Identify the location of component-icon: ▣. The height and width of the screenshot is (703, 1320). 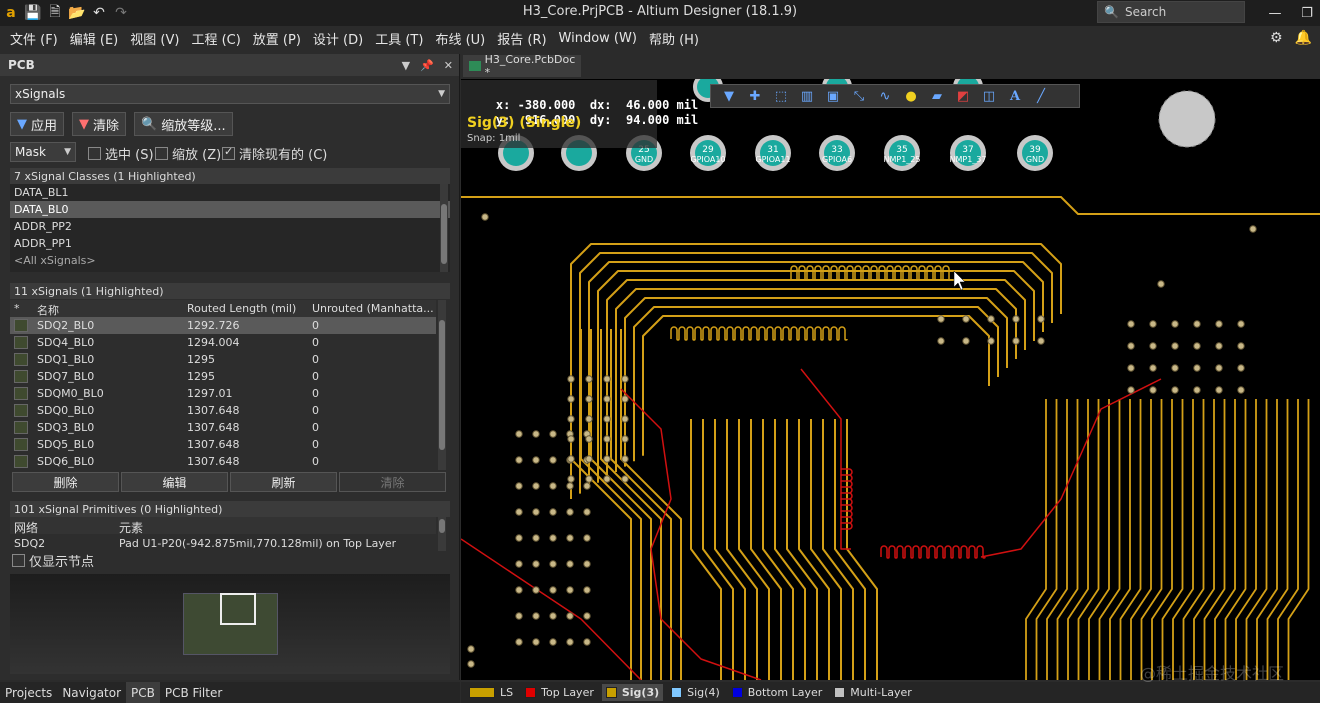
(833, 96).